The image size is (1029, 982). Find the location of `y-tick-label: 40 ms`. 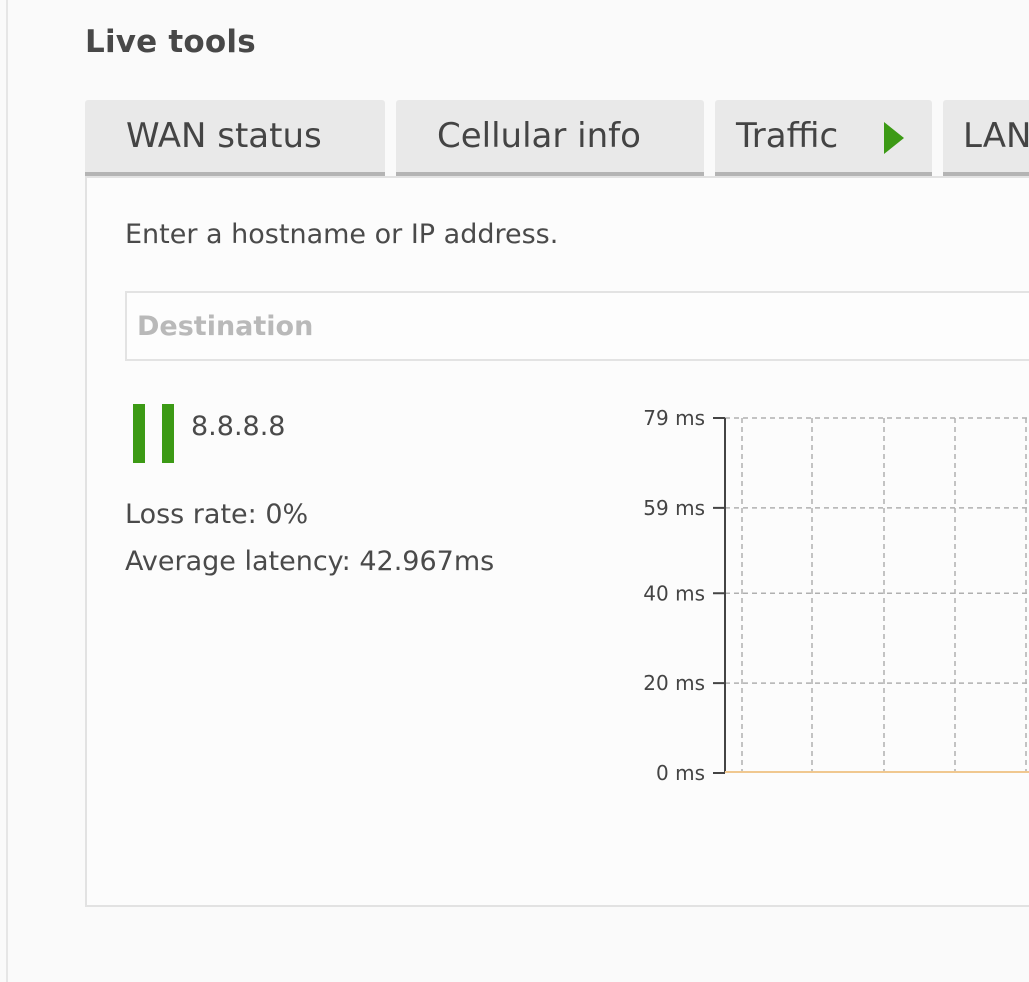

y-tick-label: 40 ms is located at coordinates (674, 593).